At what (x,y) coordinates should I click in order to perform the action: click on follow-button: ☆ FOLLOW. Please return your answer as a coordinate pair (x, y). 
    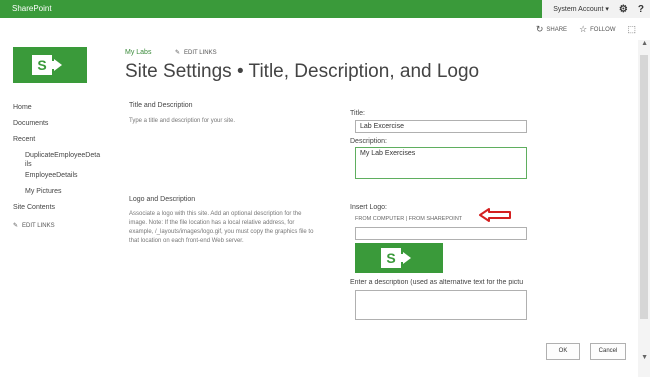
    Looking at the image, I should click on (597, 29).